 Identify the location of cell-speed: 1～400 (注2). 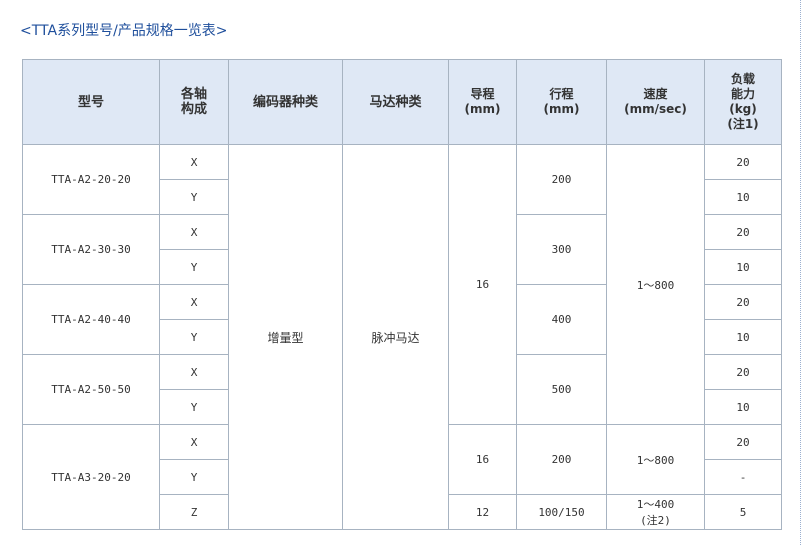
(655, 512).